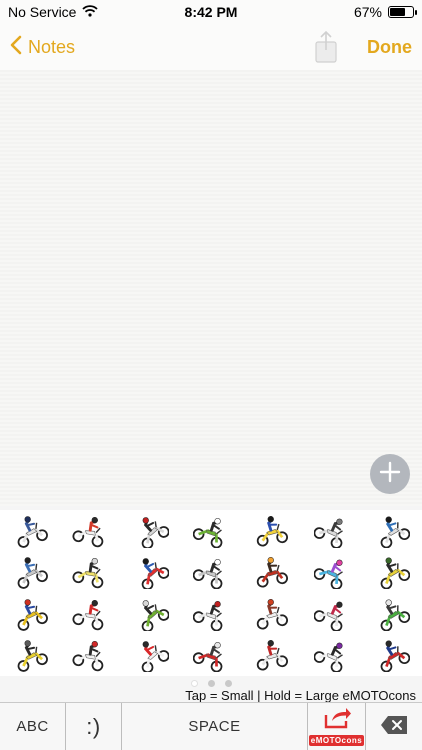 The image size is (422, 750). I want to click on delete-key, so click(394, 726).